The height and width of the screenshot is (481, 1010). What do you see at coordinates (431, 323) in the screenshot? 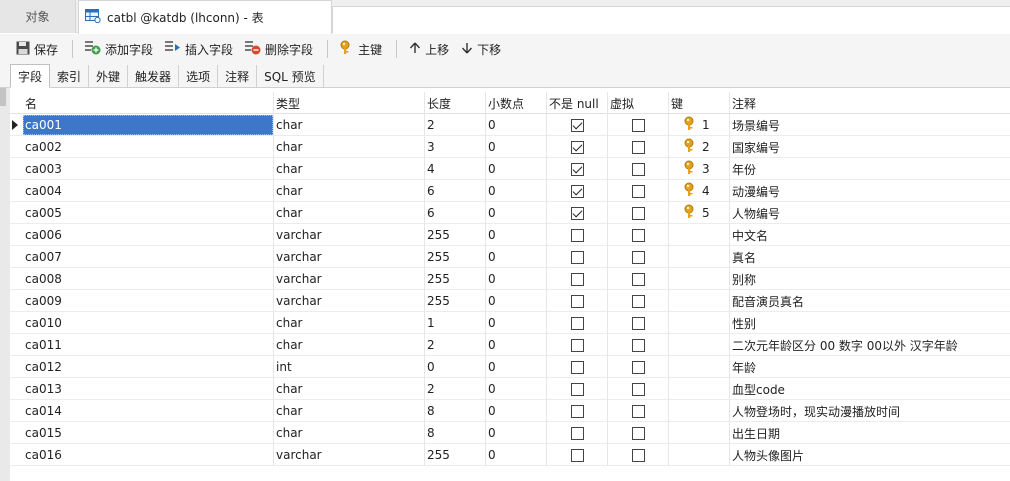
I see `field-length-cell: 1` at bounding box center [431, 323].